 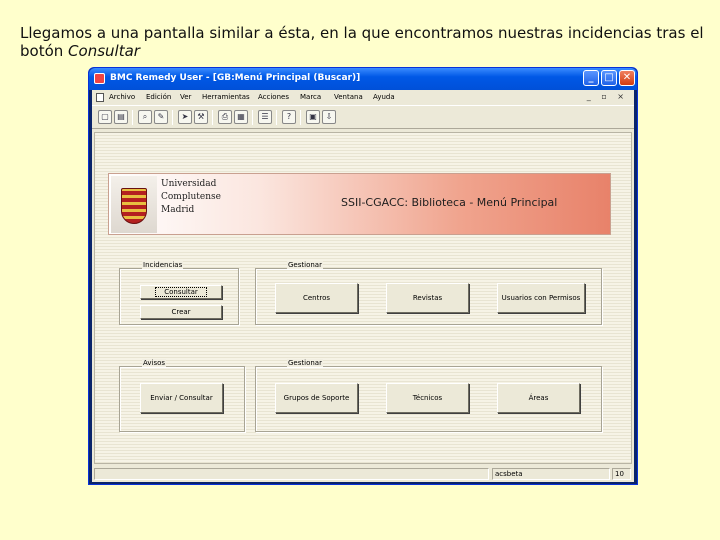 What do you see at coordinates (538, 398) in the screenshot?
I see `areas-button: Áreas` at bounding box center [538, 398].